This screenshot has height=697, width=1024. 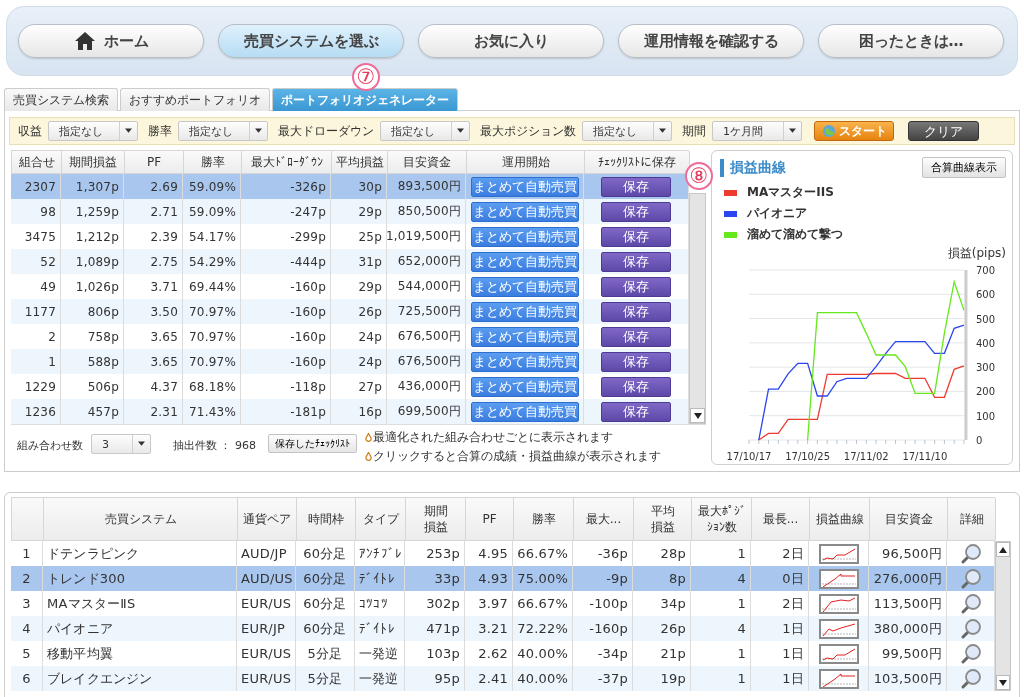 I want to click on nav-button: お気に入り, so click(x=511, y=41).